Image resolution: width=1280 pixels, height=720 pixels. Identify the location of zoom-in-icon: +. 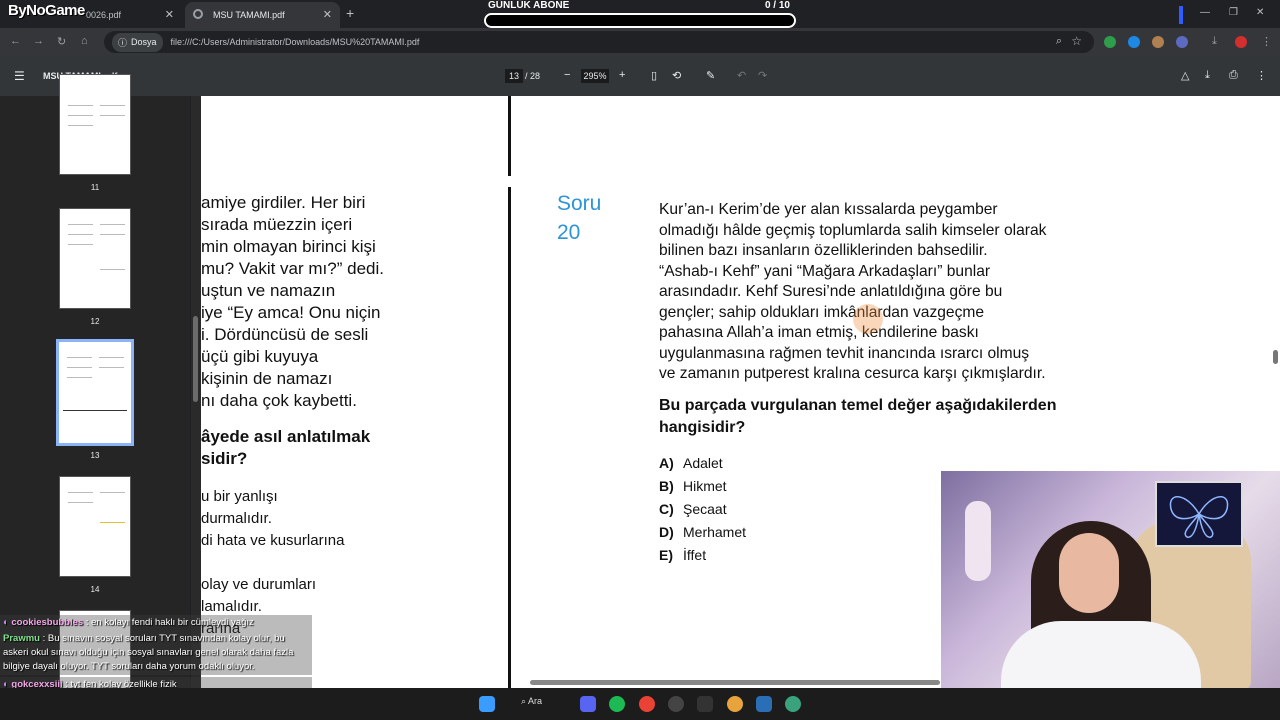
(622, 75).